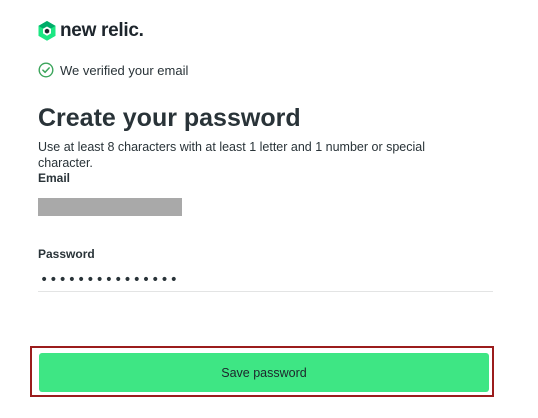  I want to click on email-value-redacted, so click(110, 207).